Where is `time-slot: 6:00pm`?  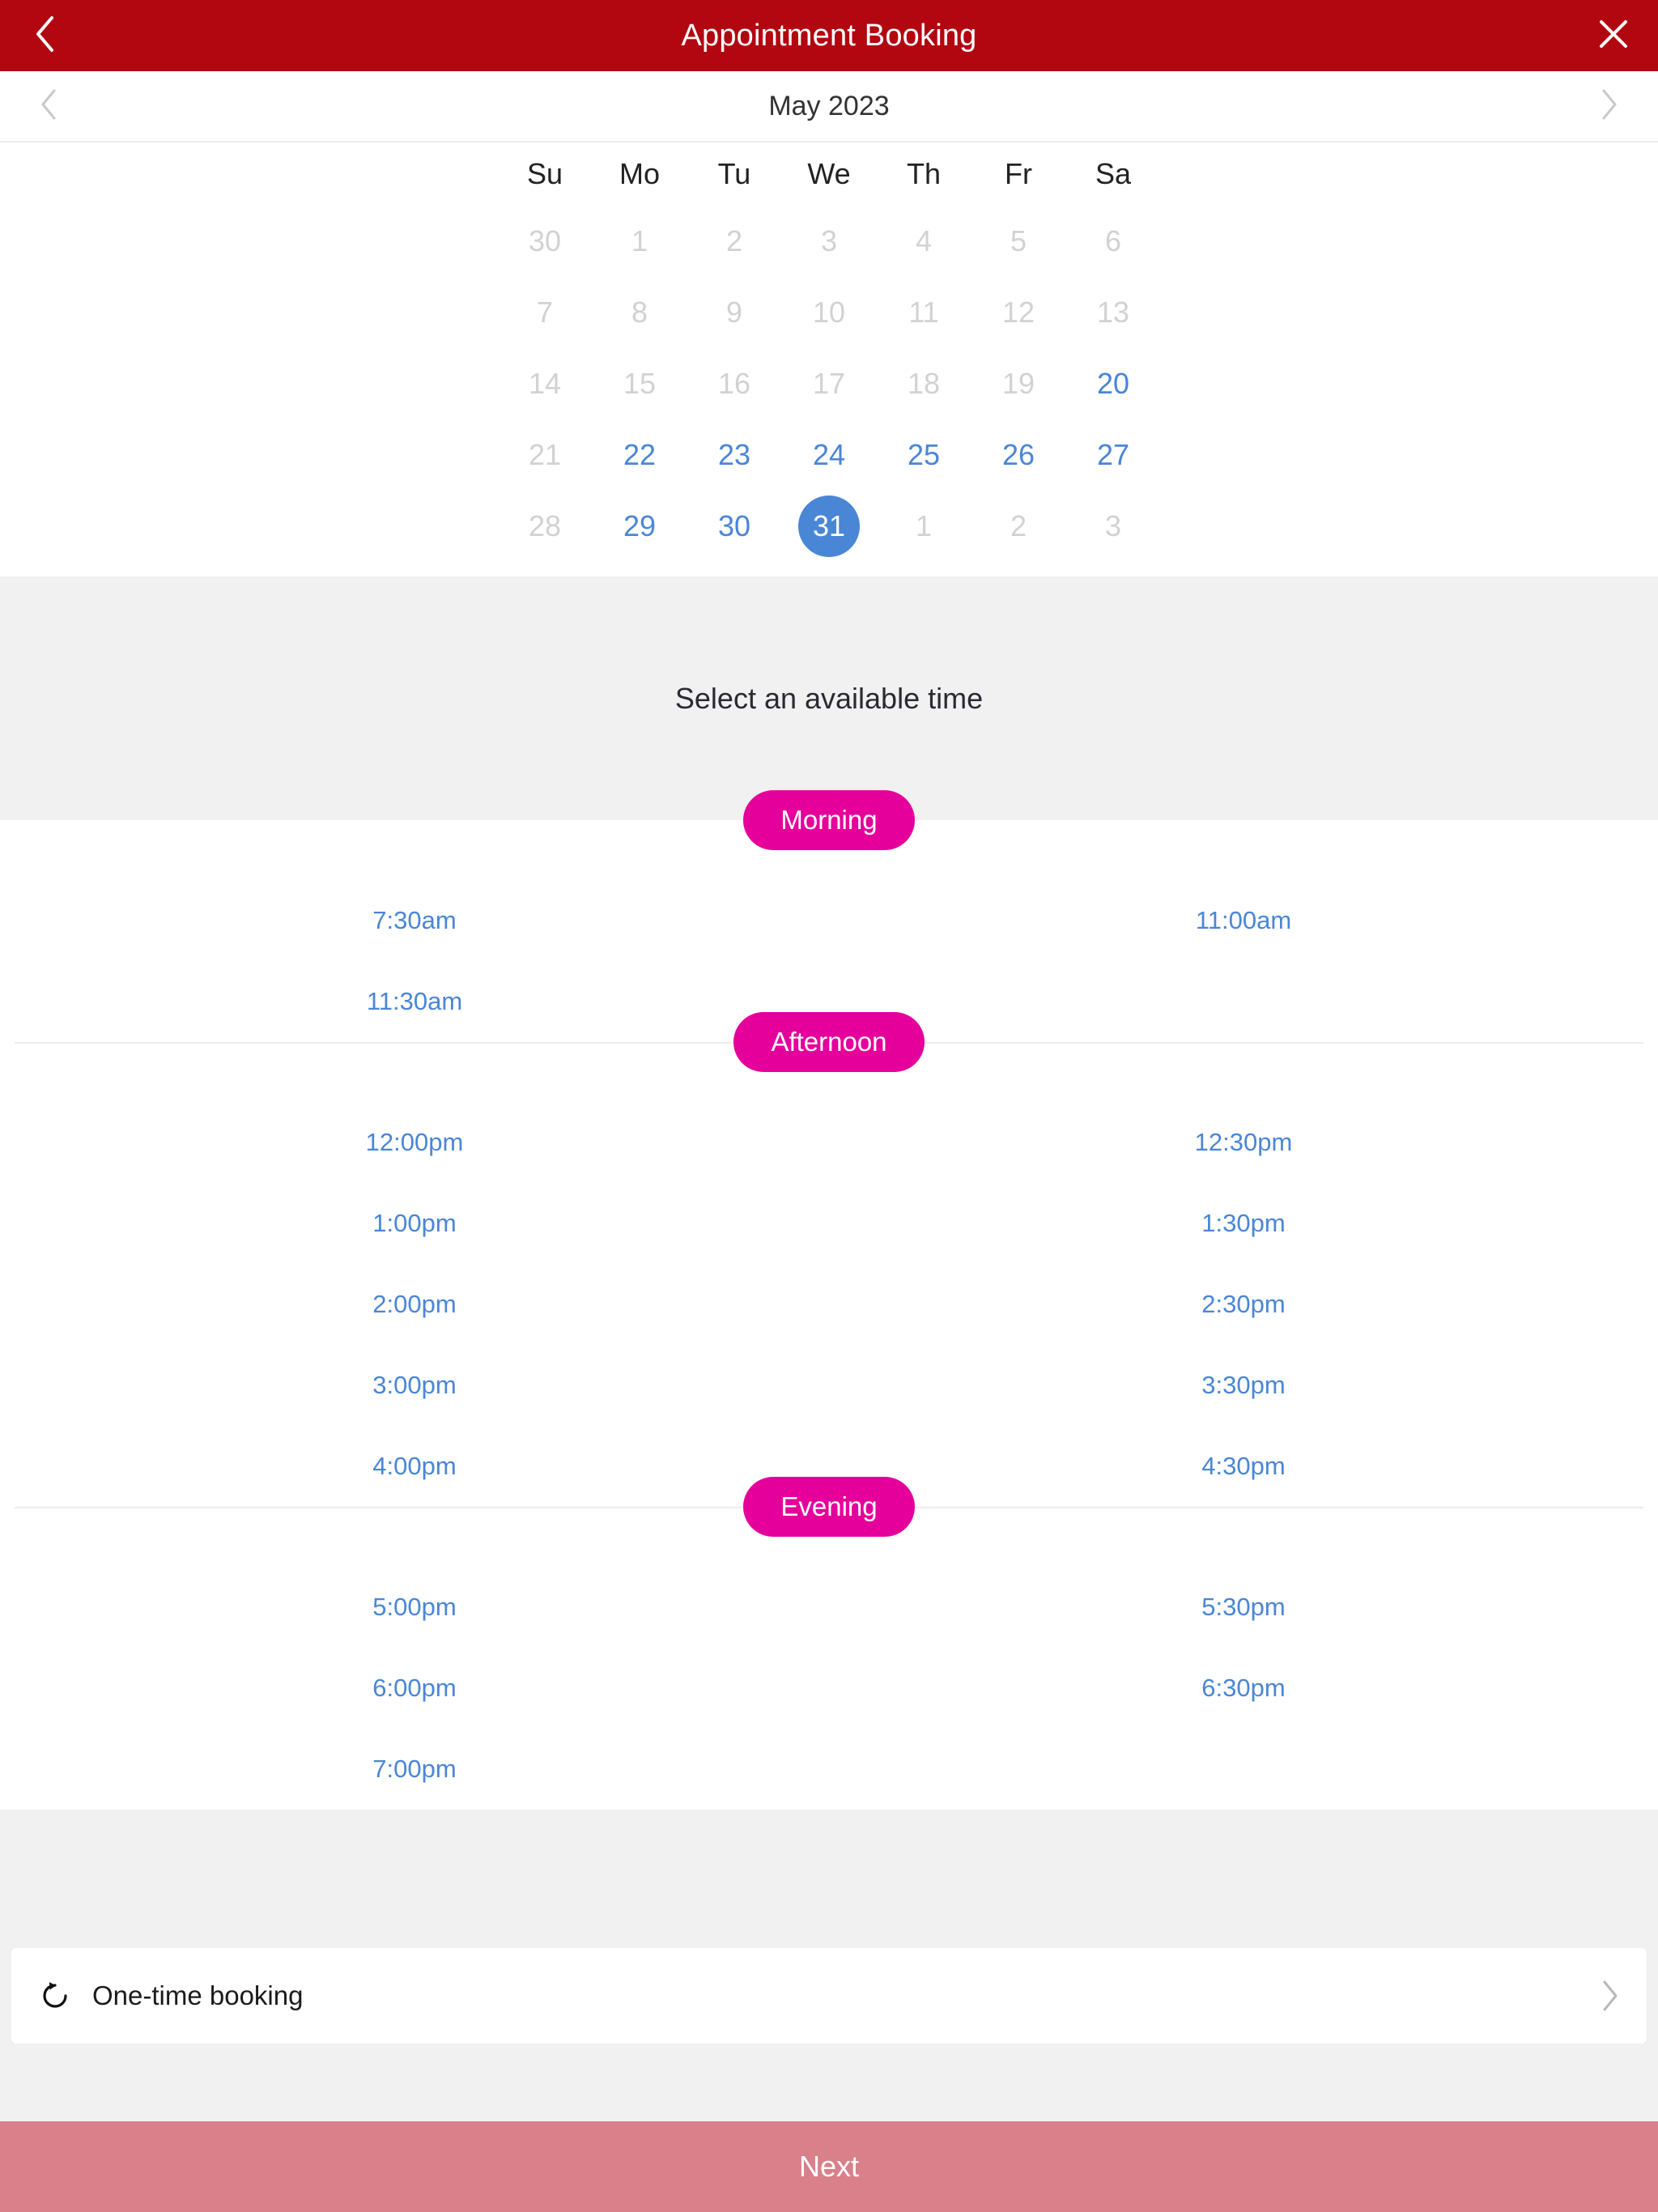
time-slot: 6:00pm is located at coordinates (414, 1689).